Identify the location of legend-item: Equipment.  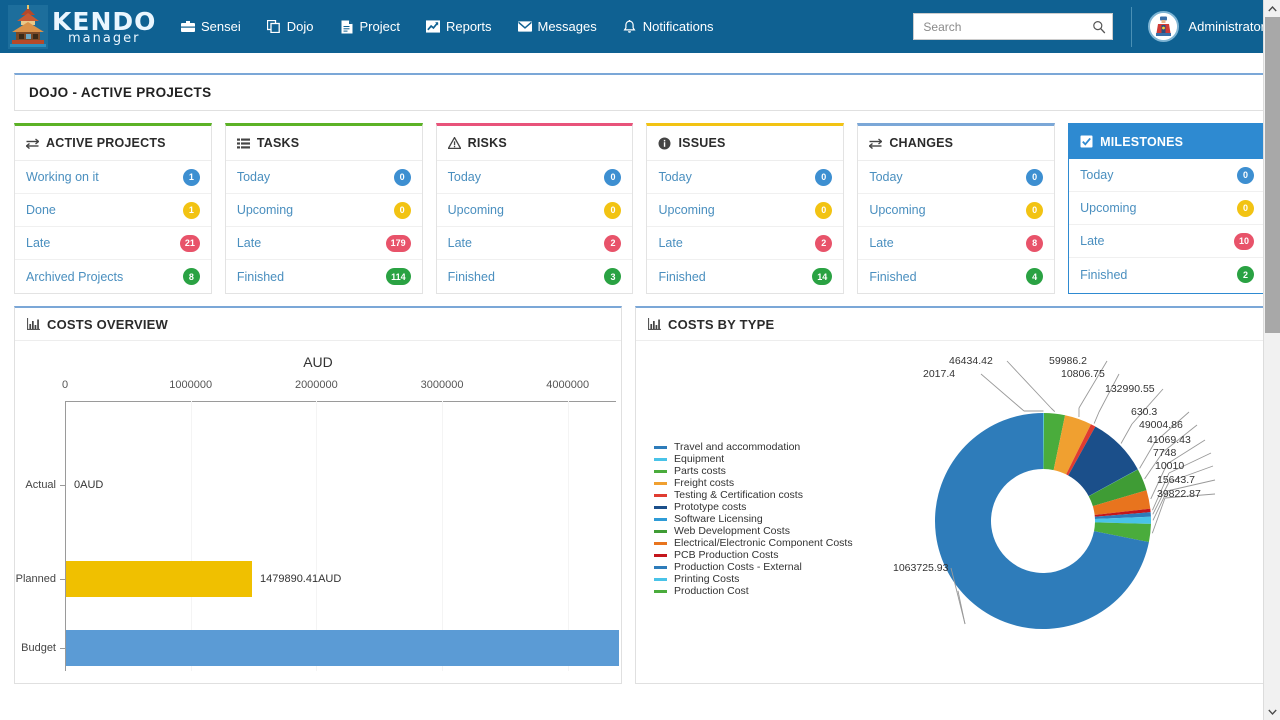
(753, 459).